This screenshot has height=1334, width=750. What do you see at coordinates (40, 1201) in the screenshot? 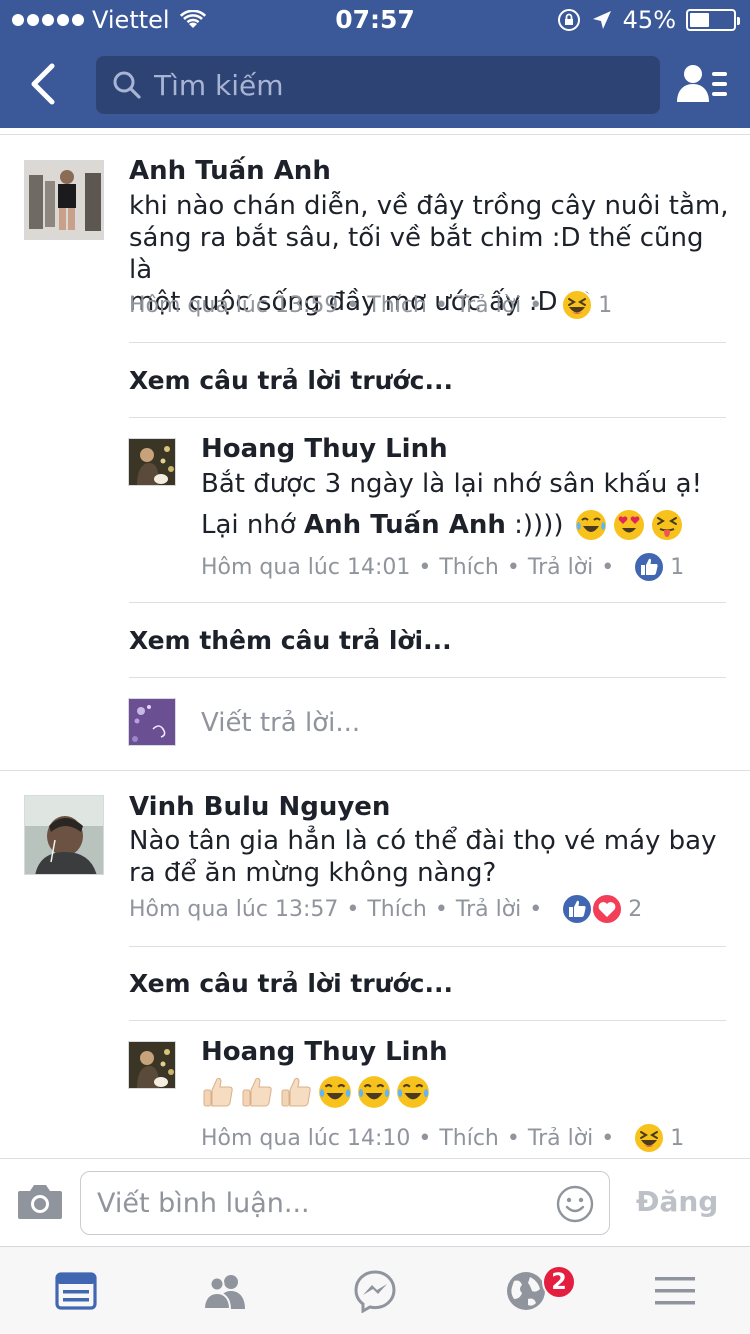
I see `camera-icon` at bounding box center [40, 1201].